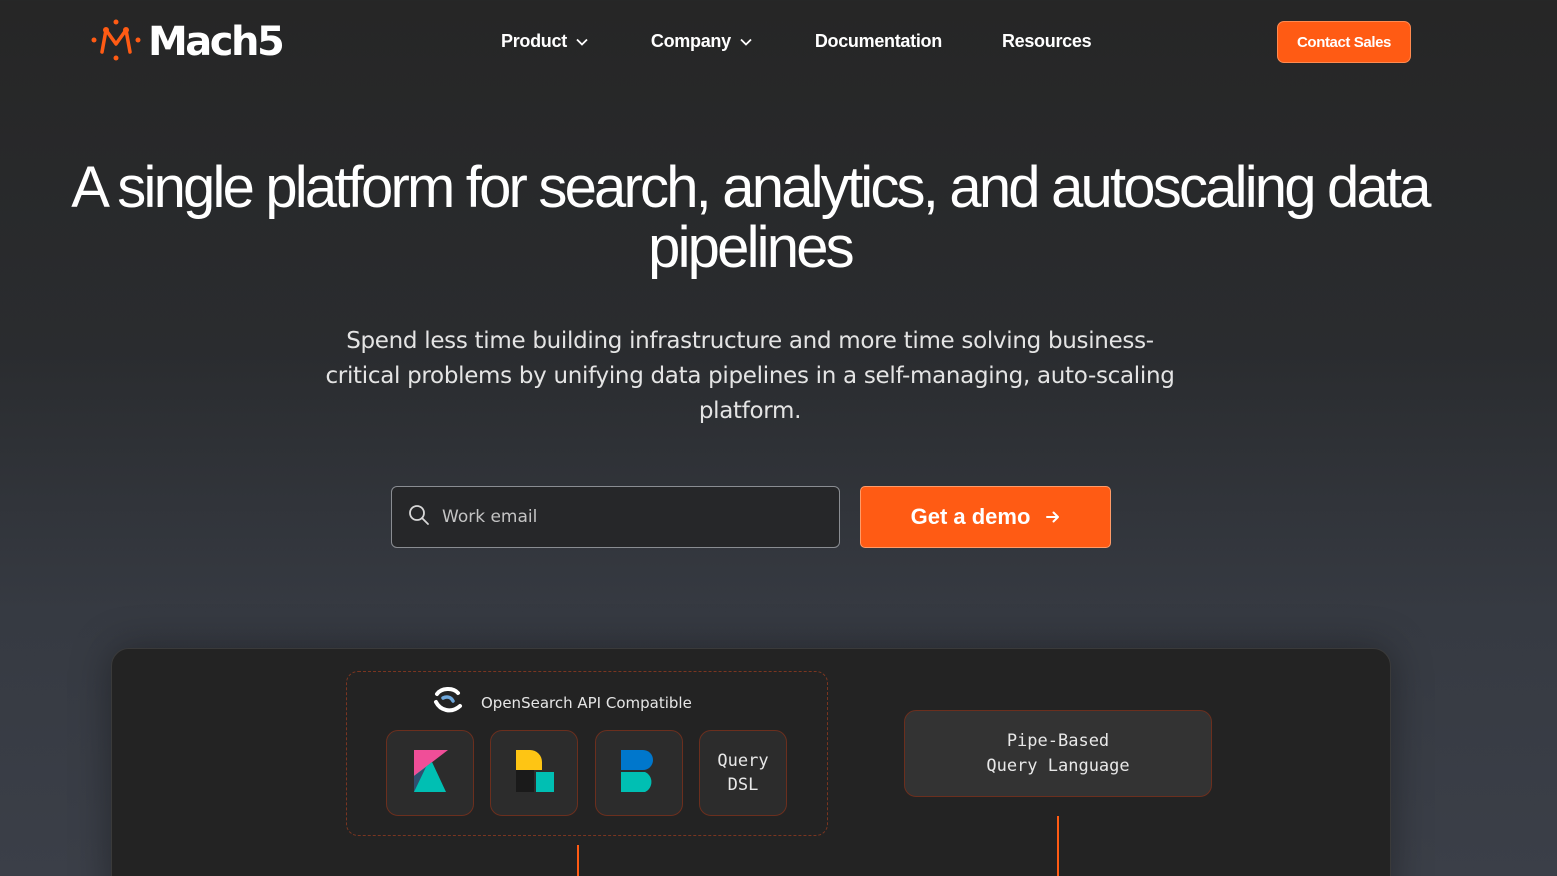 The width and height of the screenshot is (1557, 876). I want to click on get-demo-label: Get a demo, so click(970, 516).